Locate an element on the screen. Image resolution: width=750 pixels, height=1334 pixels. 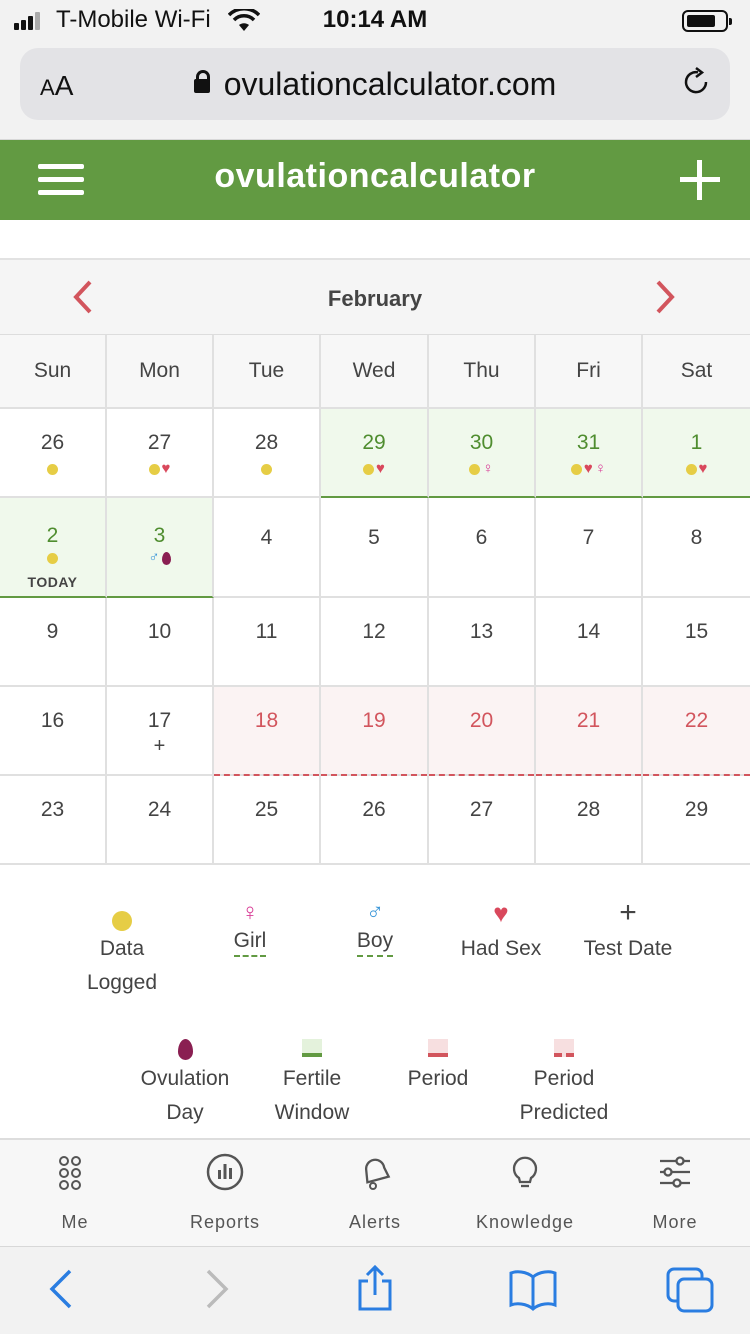
add-entry-icon is located at coordinates (700, 180).